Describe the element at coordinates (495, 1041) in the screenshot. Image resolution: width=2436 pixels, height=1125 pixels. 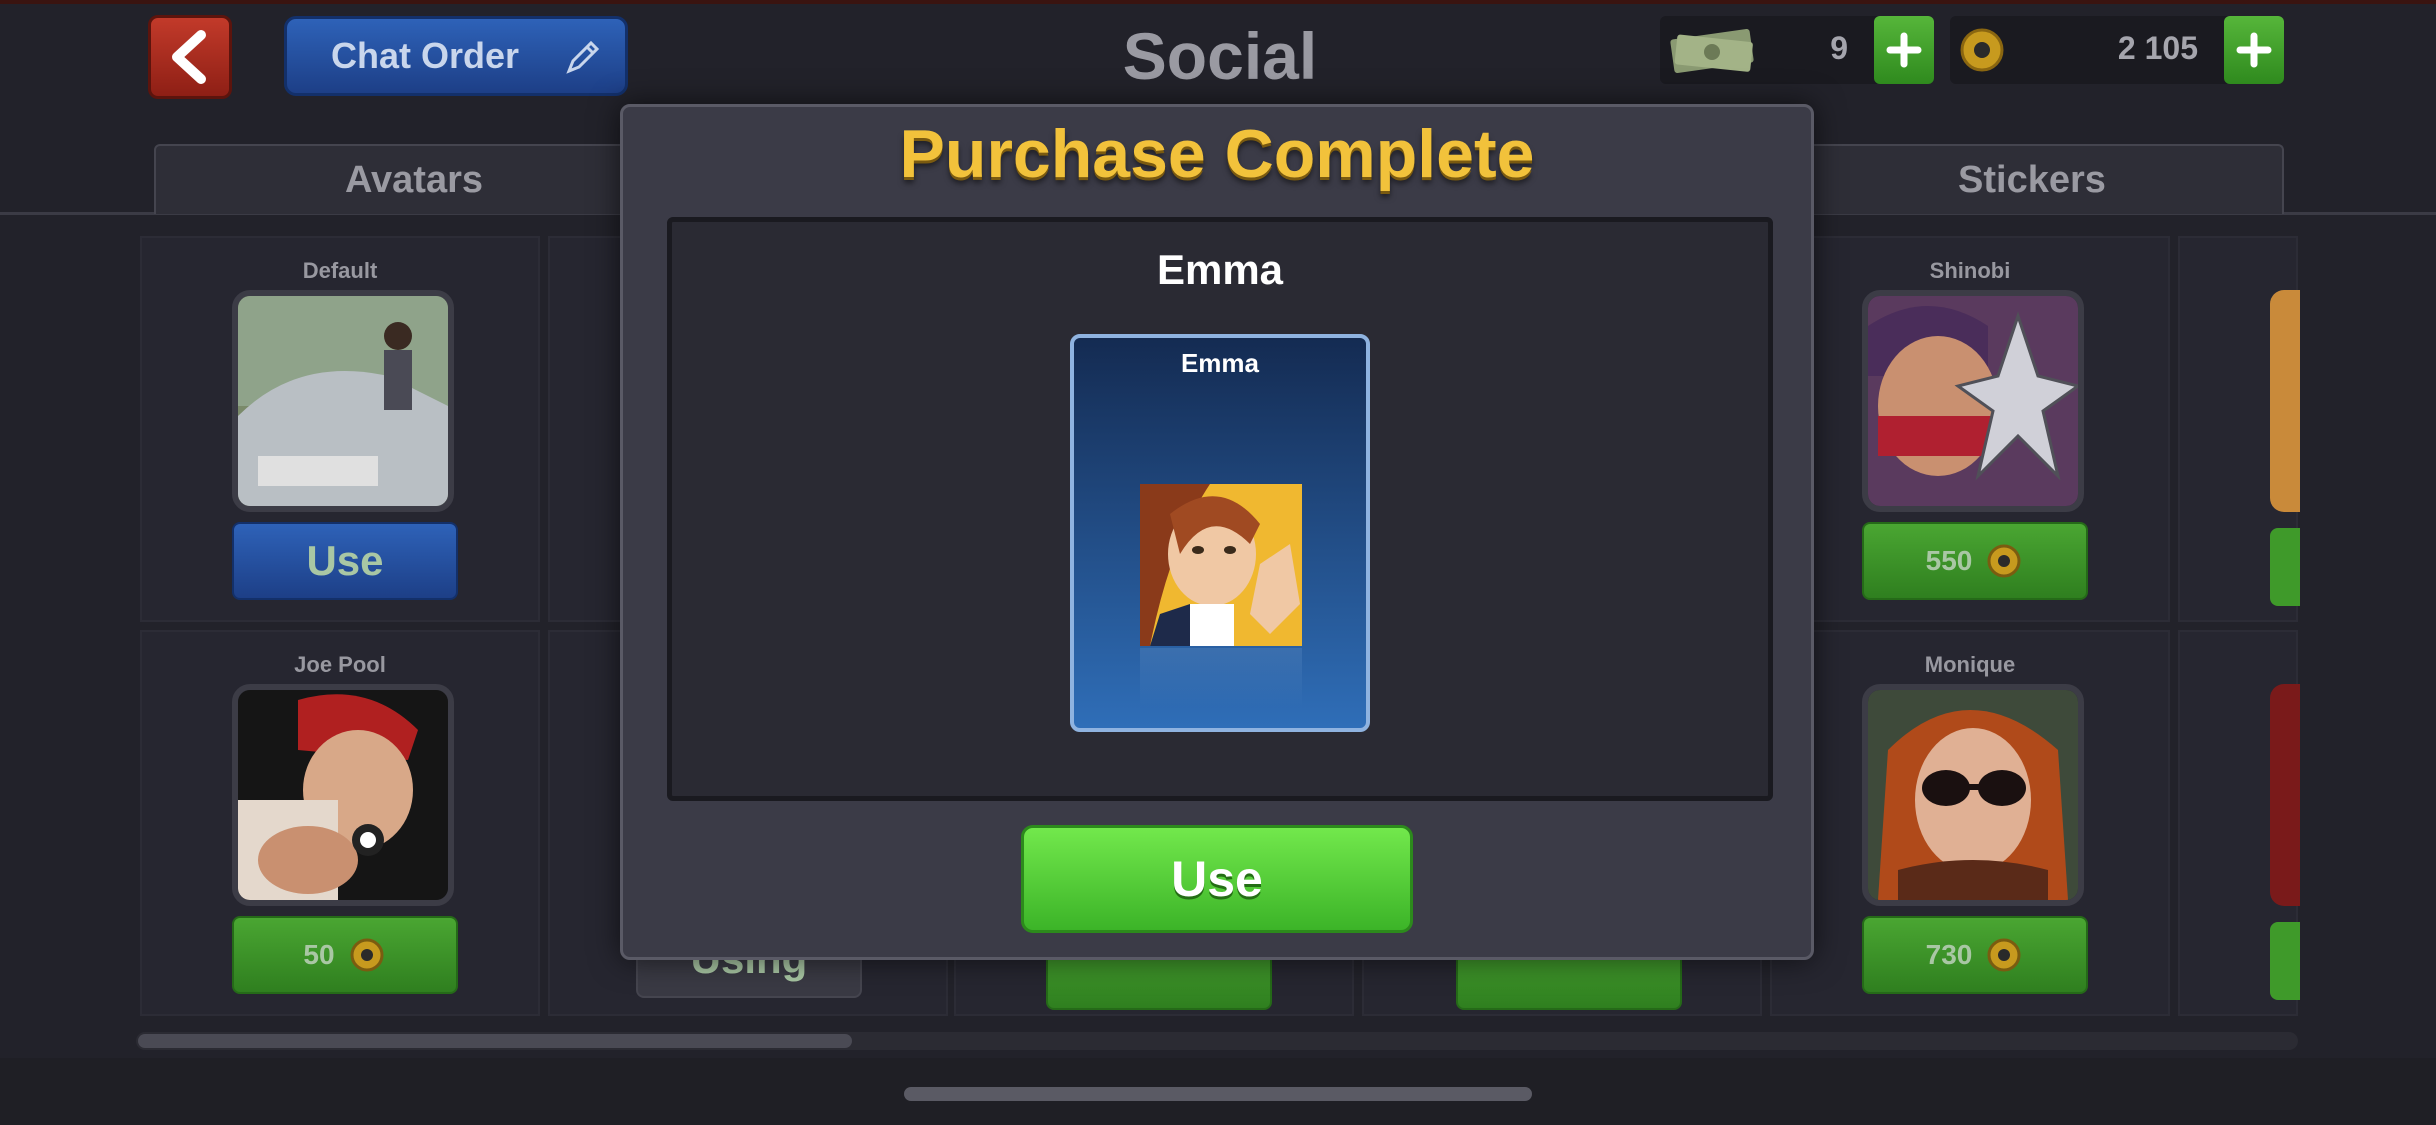
I see `scrollbar-thumb` at that location.